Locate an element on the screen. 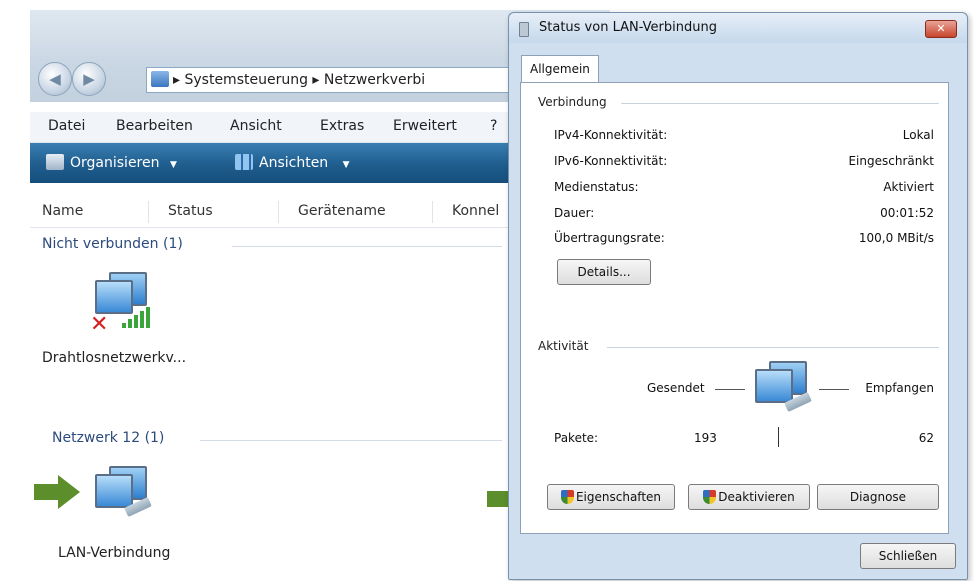 This screenshot has width=974, height=581. received-line is located at coordinates (834, 389).